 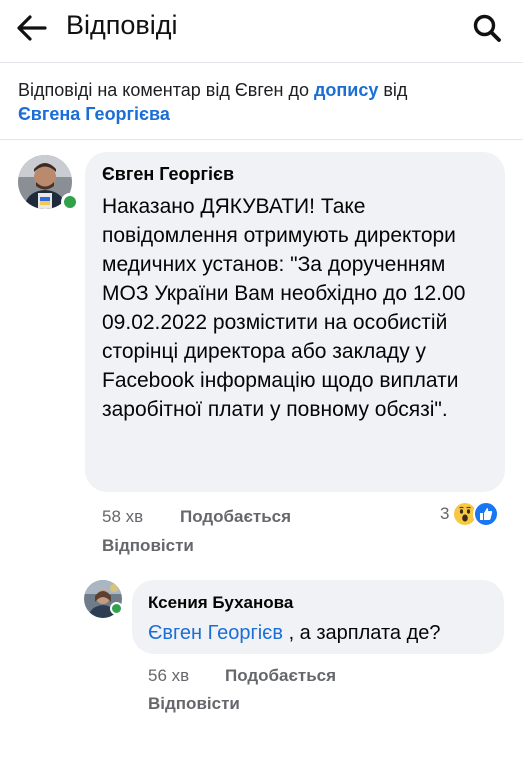 I want to click on header-divider, so click(x=261, y=62).